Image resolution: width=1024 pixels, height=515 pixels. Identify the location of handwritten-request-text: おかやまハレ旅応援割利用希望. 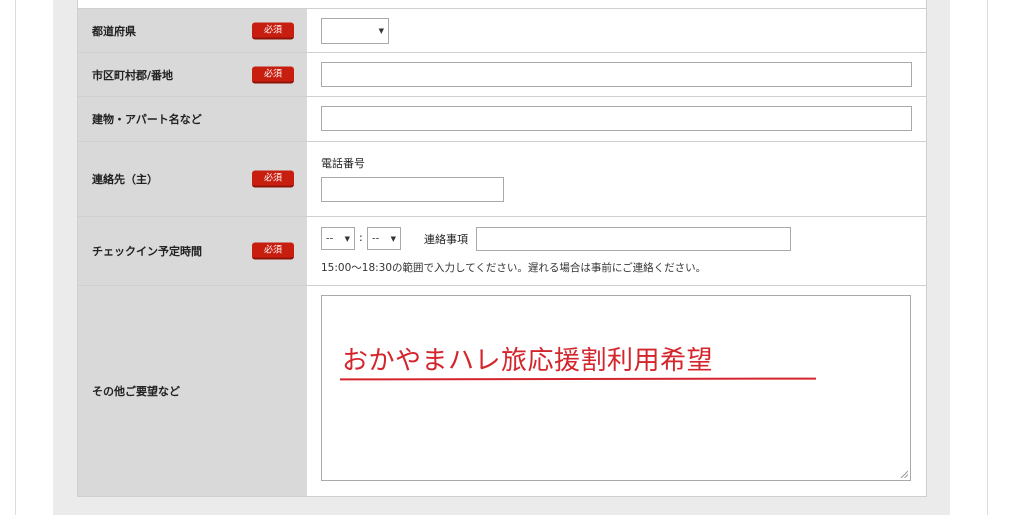
(528, 361).